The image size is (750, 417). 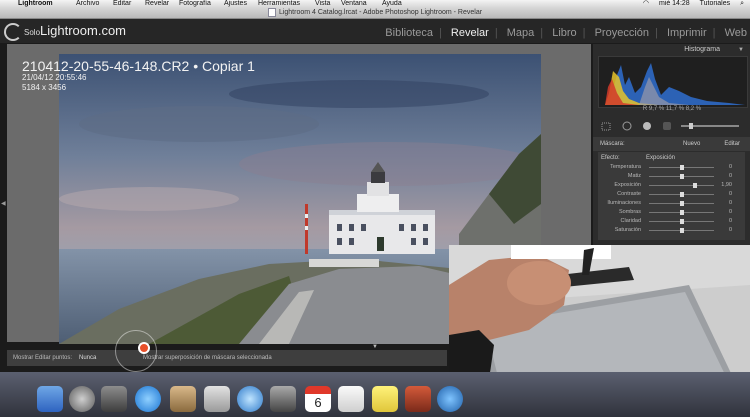 What do you see at coordinates (470, 33) in the screenshot?
I see `module-revelar: Revelar` at bounding box center [470, 33].